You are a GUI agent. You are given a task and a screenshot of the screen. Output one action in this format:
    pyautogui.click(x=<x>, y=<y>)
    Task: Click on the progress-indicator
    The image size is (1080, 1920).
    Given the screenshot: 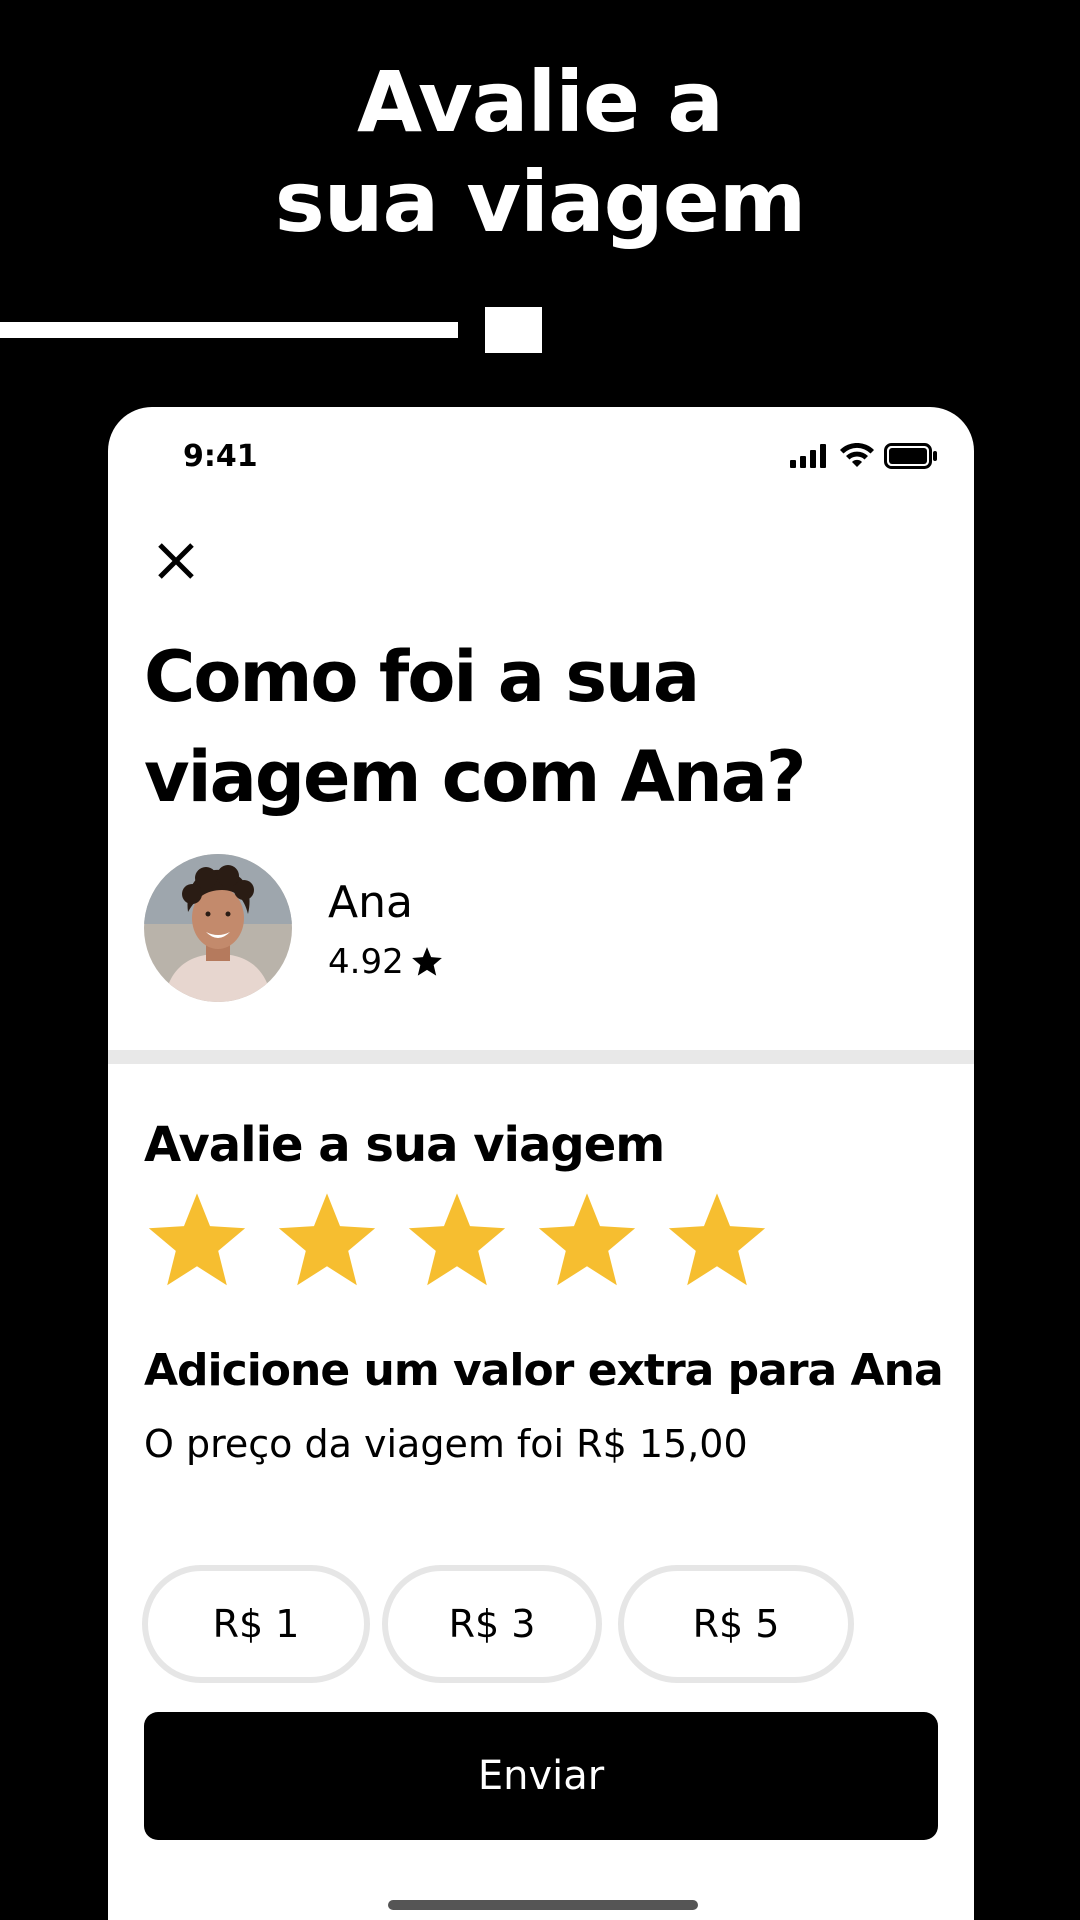 What is the action you would take?
    pyautogui.click(x=513, y=330)
    